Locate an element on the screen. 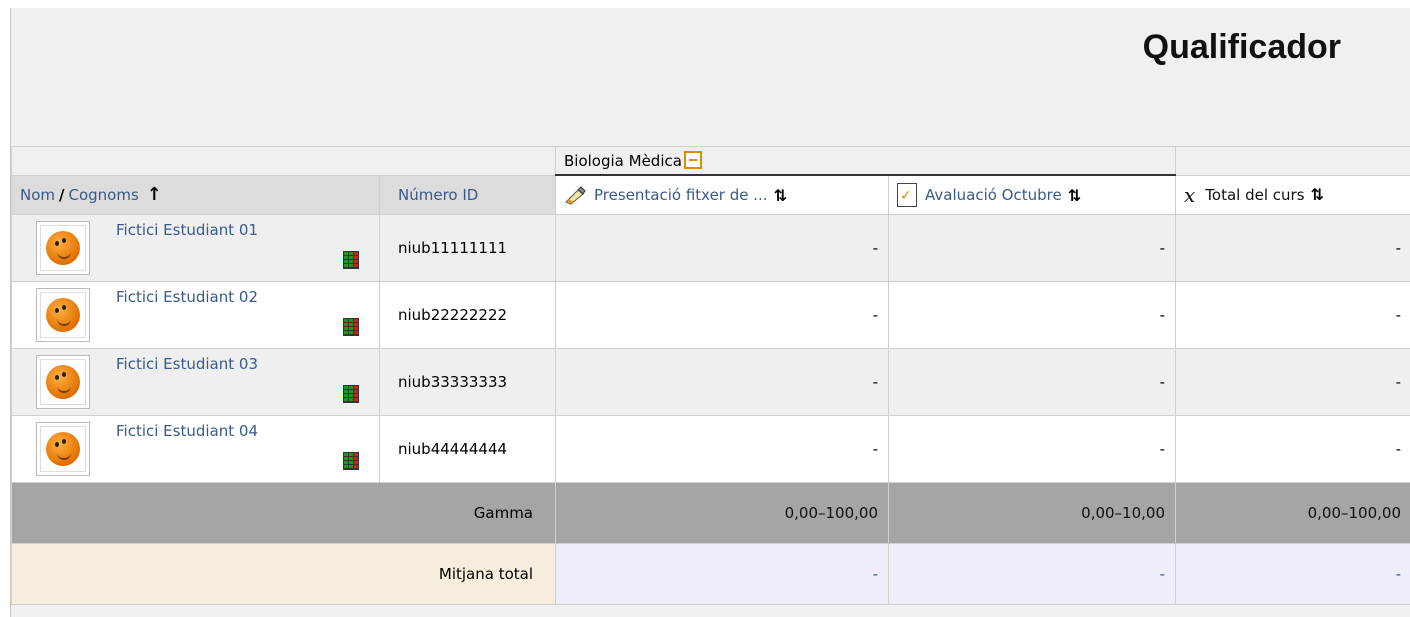 The image size is (1410, 617). grade-item-header-2: Avaluació Octubre ⇅ is located at coordinates (1032, 194).